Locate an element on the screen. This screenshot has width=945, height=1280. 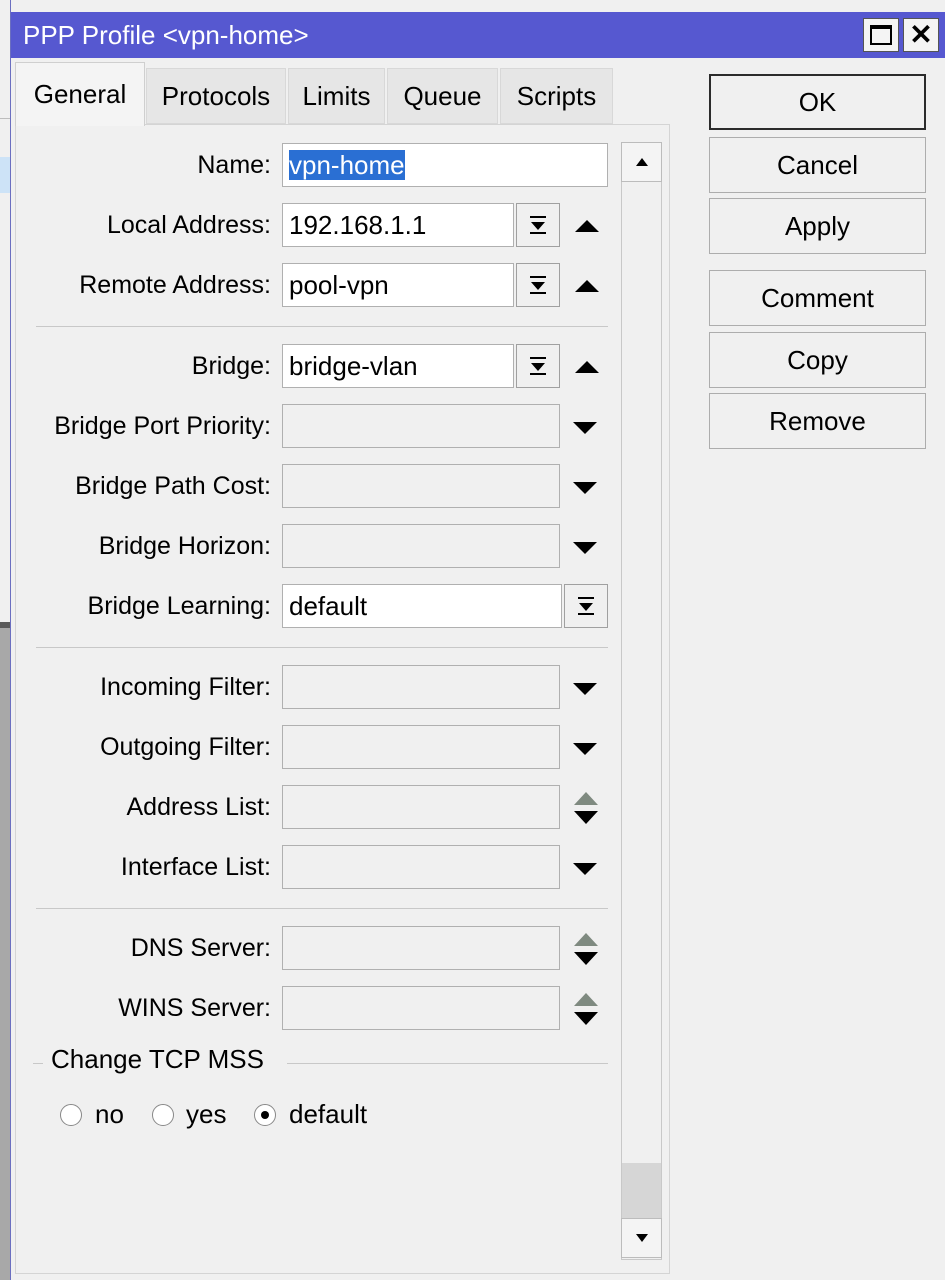
outgoing-filter-input is located at coordinates (421, 747).